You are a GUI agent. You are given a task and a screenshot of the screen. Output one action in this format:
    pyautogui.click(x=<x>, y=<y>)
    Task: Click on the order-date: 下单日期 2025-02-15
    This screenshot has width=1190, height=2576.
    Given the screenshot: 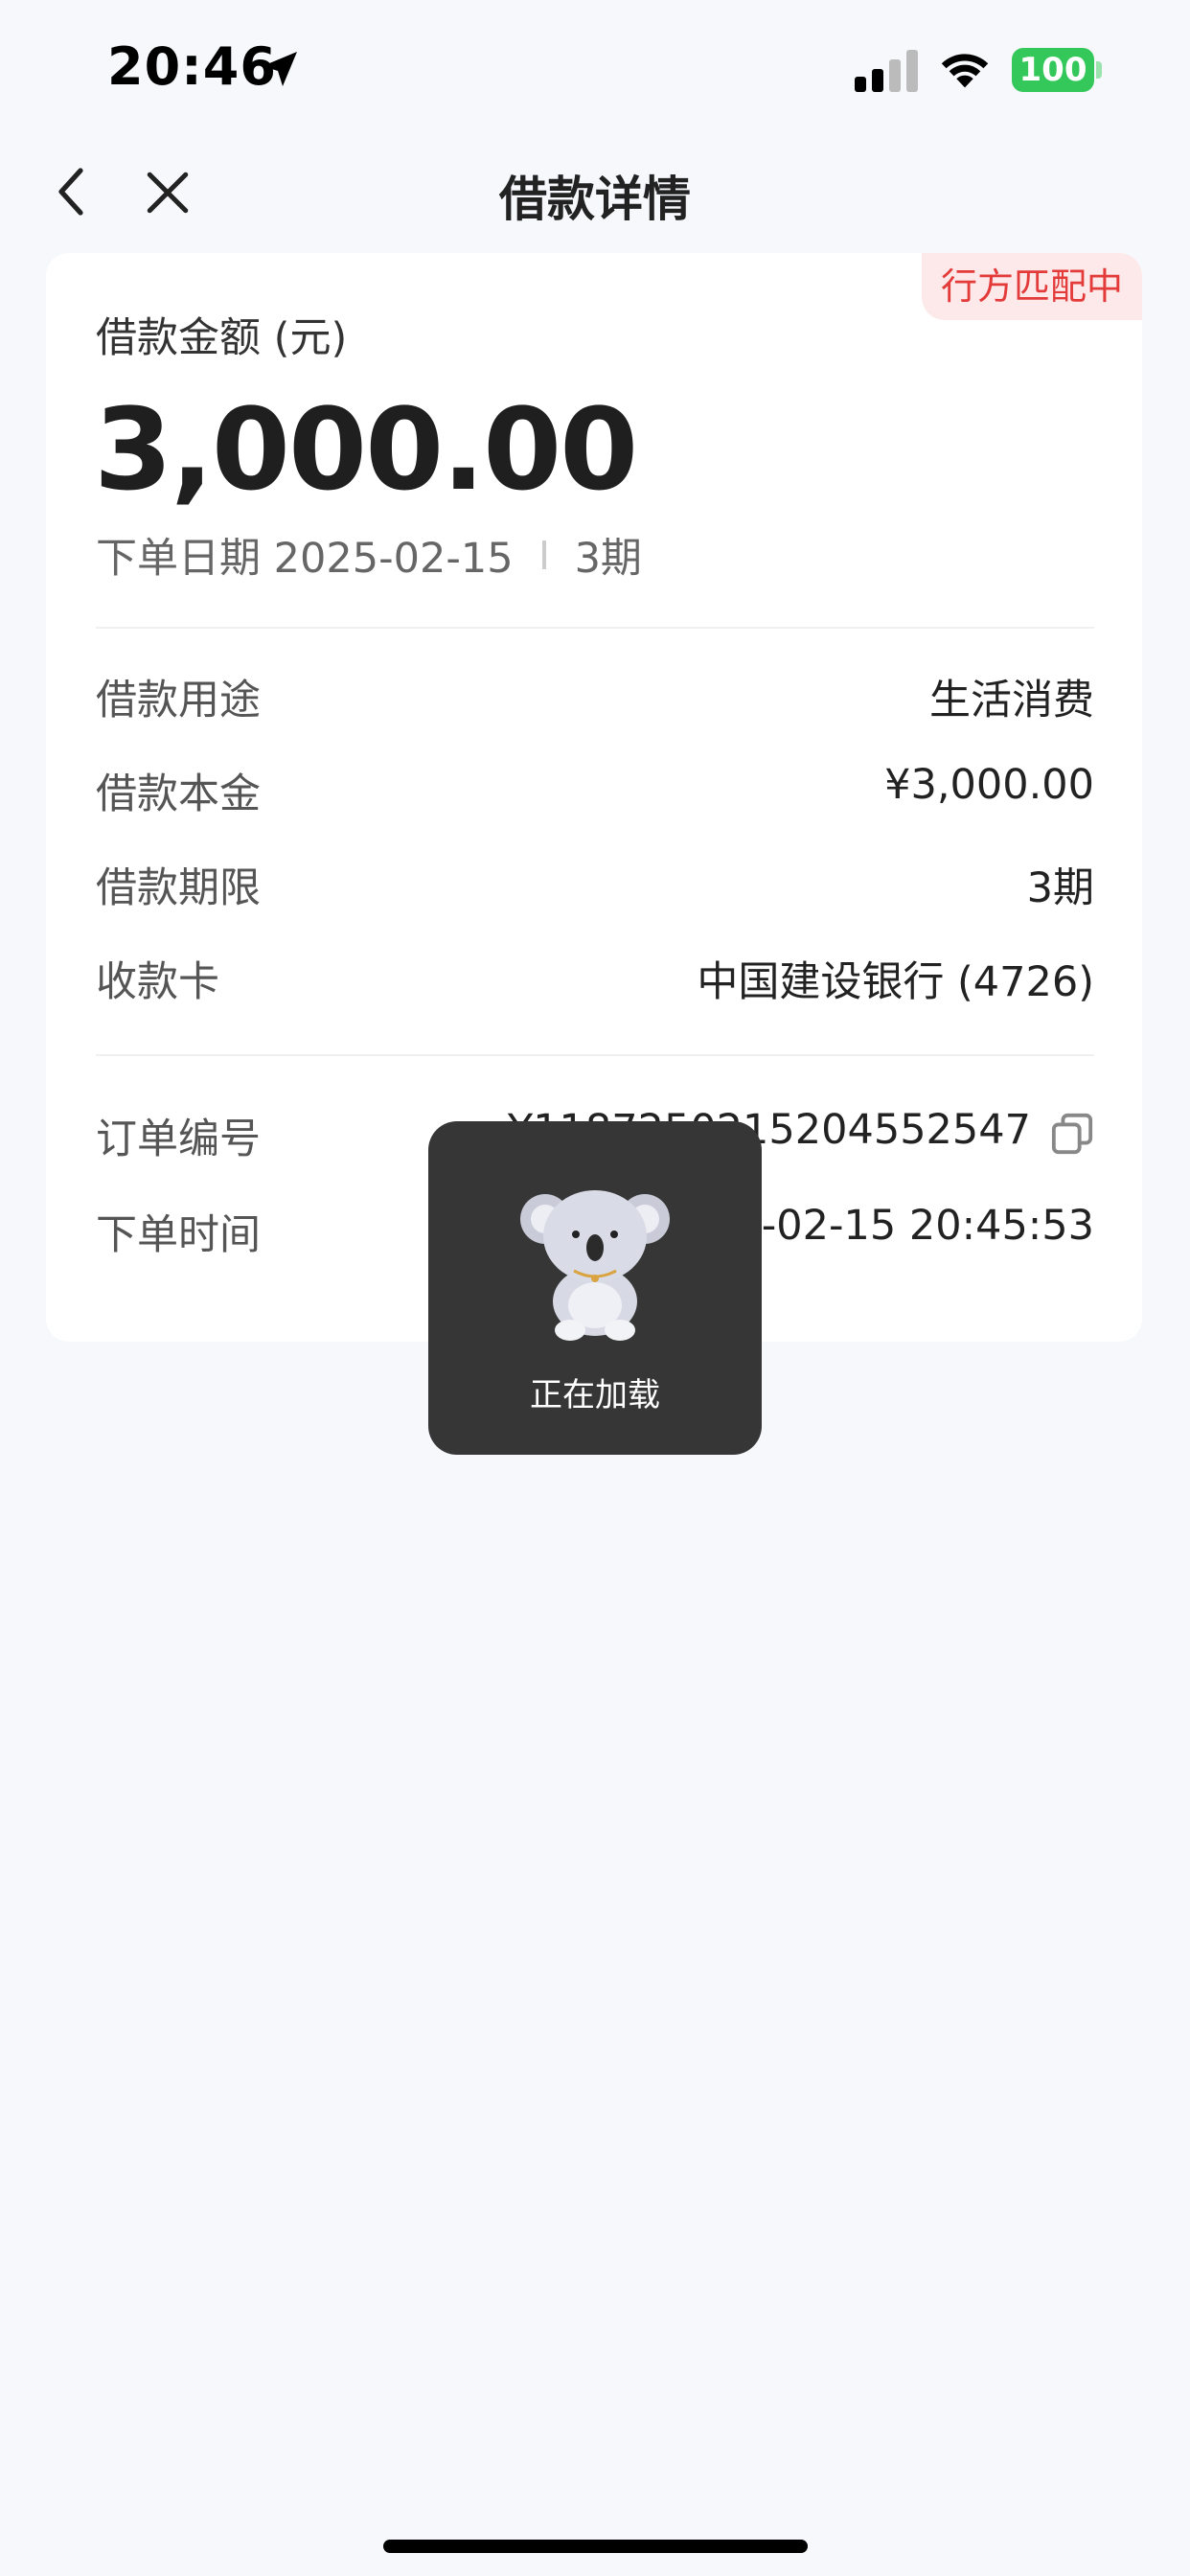 What is the action you would take?
    pyautogui.click(x=305, y=559)
    